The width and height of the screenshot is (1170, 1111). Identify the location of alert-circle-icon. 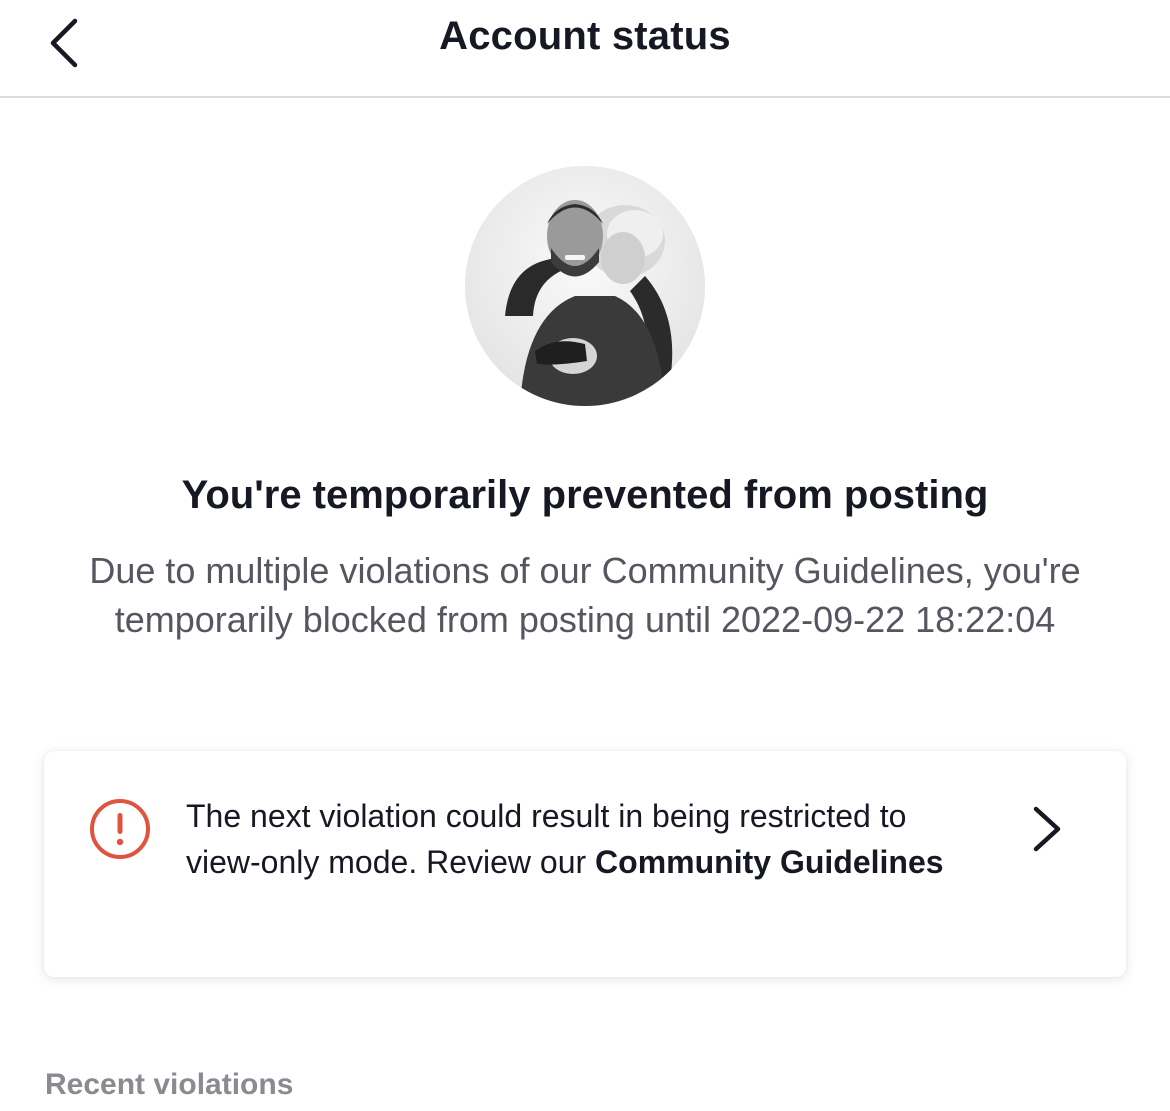
(120, 829).